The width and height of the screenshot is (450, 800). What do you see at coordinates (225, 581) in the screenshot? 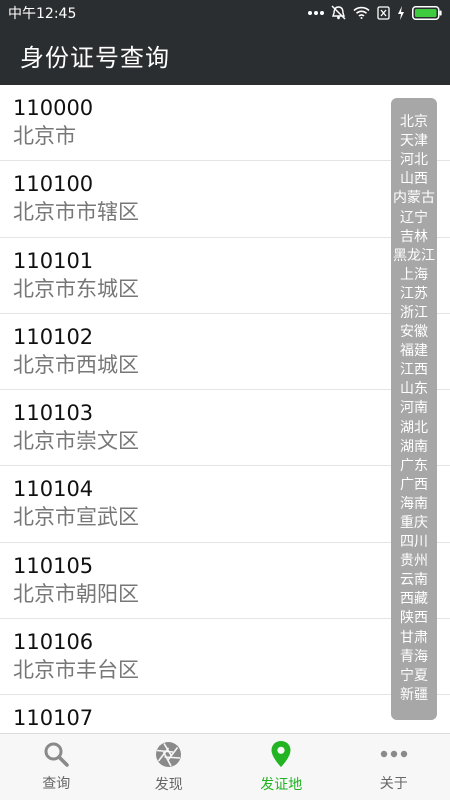
I see `list-item: 110105 北京市朝阳区` at bounding box center [225, 581].